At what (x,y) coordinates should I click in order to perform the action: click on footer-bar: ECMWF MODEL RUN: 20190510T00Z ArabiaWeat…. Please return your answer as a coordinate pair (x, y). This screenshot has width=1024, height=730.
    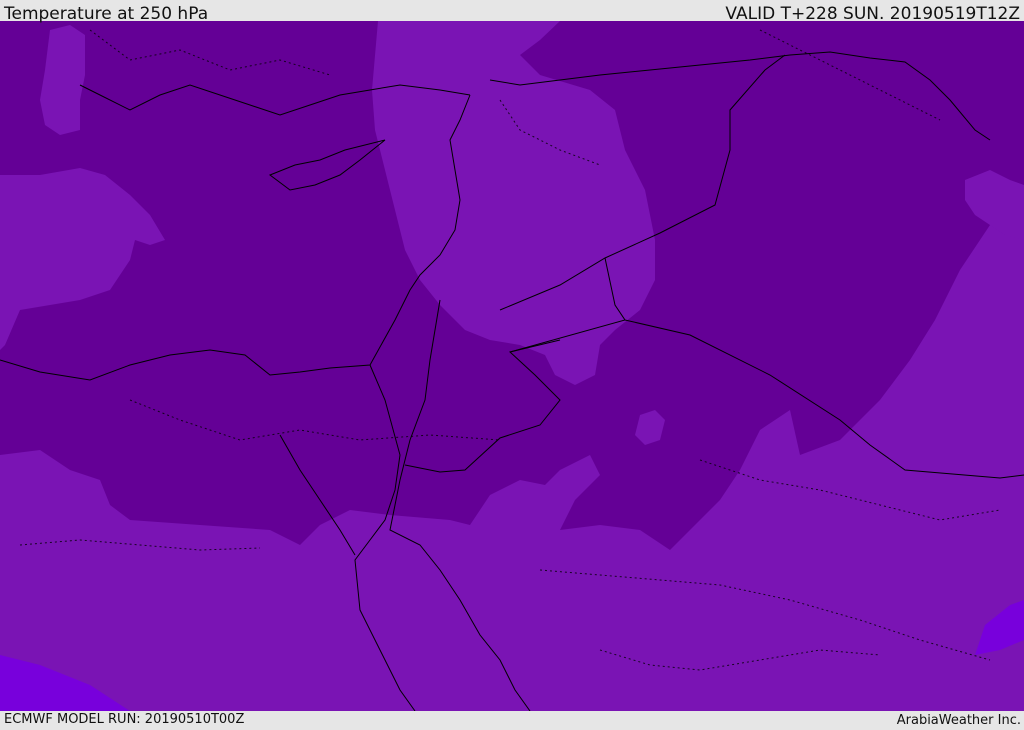
    Looking at the image, I should click on (512, 720).